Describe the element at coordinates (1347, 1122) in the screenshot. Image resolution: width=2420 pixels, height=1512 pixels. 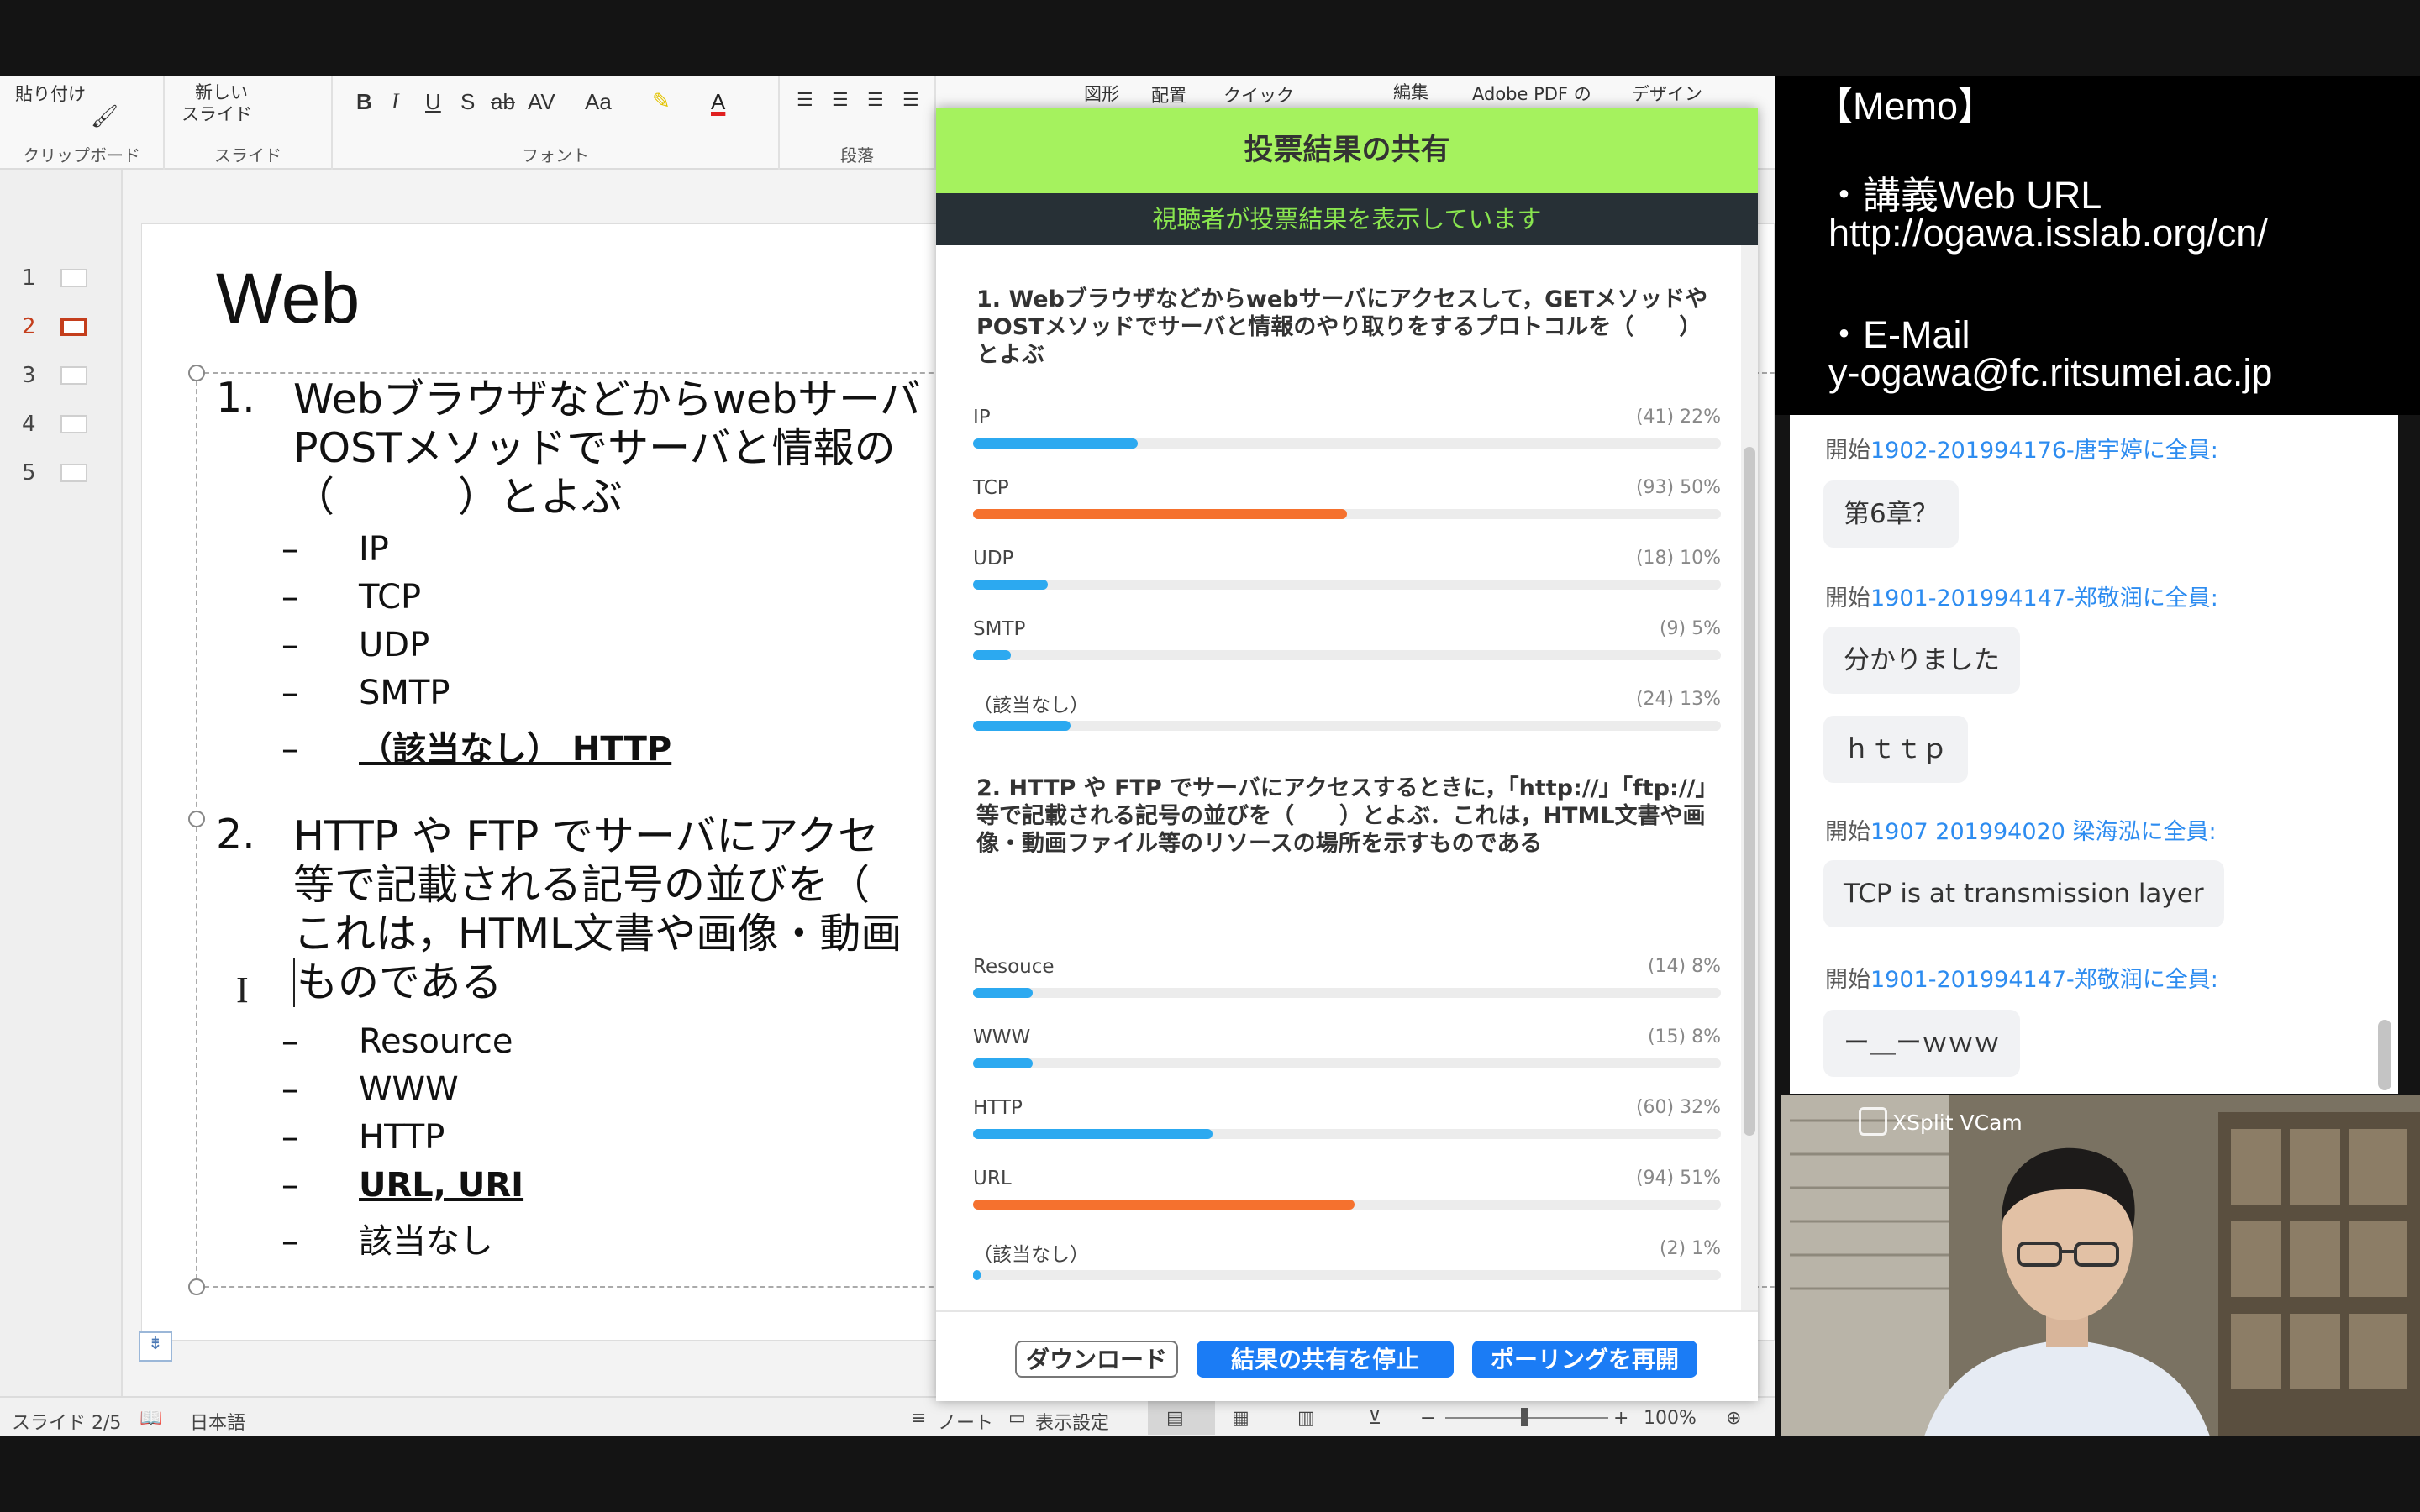
I see `poll-result-row: HTTP (60) 32%` at that location.